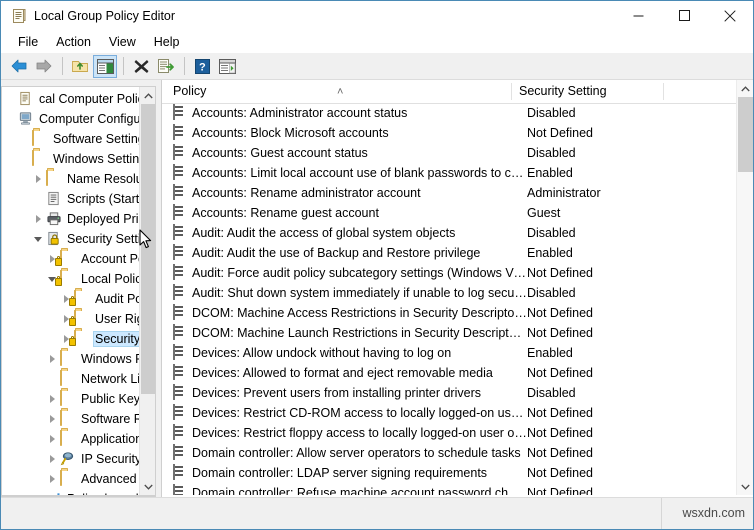  What do you see at coordinates (70, 379) in the screenshot?
I see `tree-item-network-list: Network List` at bounding box center [70, 379].